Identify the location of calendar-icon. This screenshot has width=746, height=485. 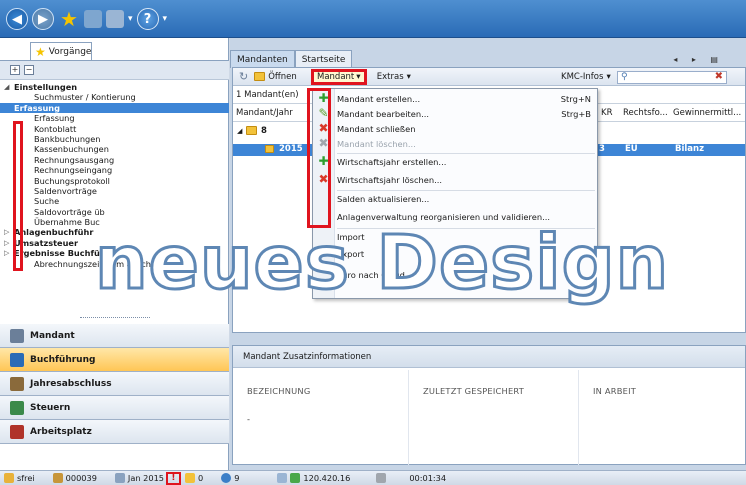
(119, 478).